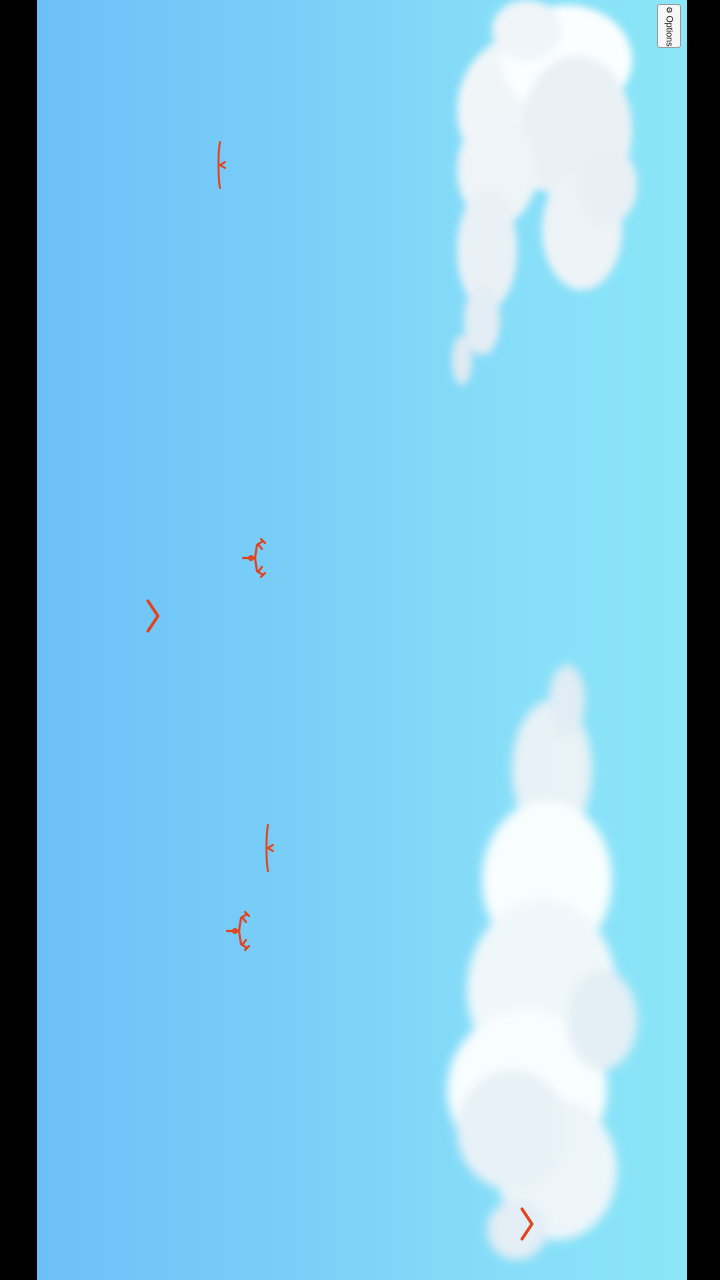 The width and height of the screenshot is (720, 1280). Describe the element at coordinates (544, 192) in the screenshot. I see `cloud-top` at that location.